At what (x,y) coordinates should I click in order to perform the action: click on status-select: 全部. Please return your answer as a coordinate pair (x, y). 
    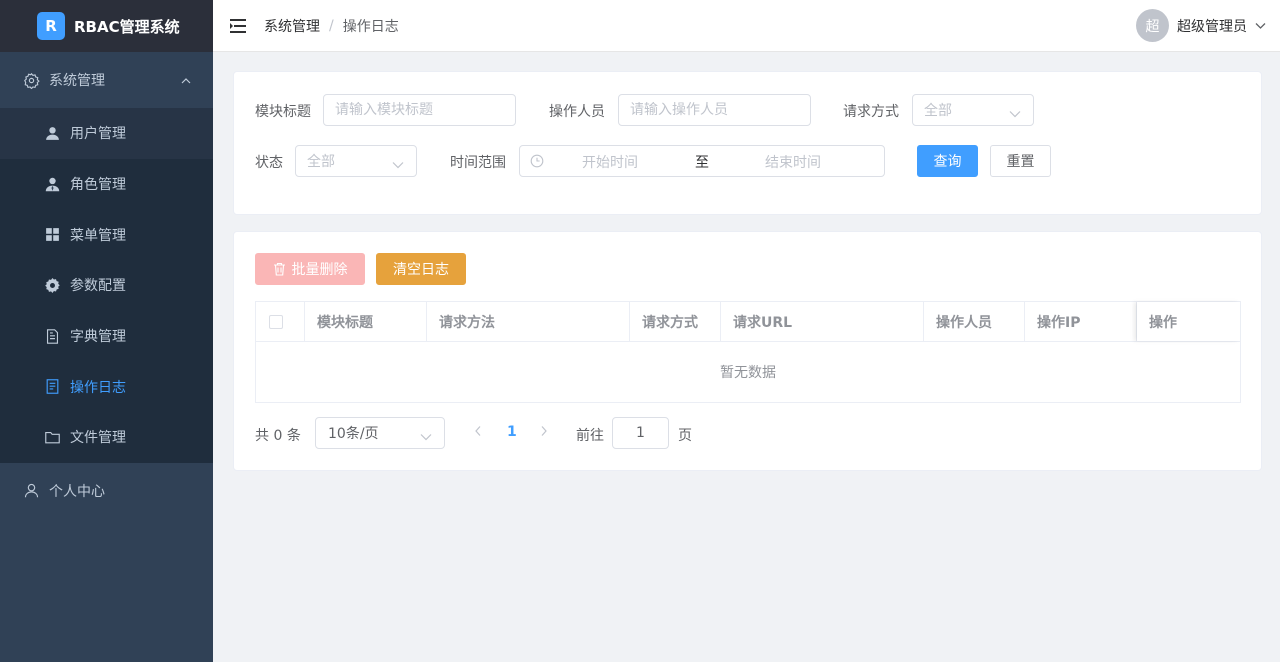
    Looking at the image, I should click on (356, 161).